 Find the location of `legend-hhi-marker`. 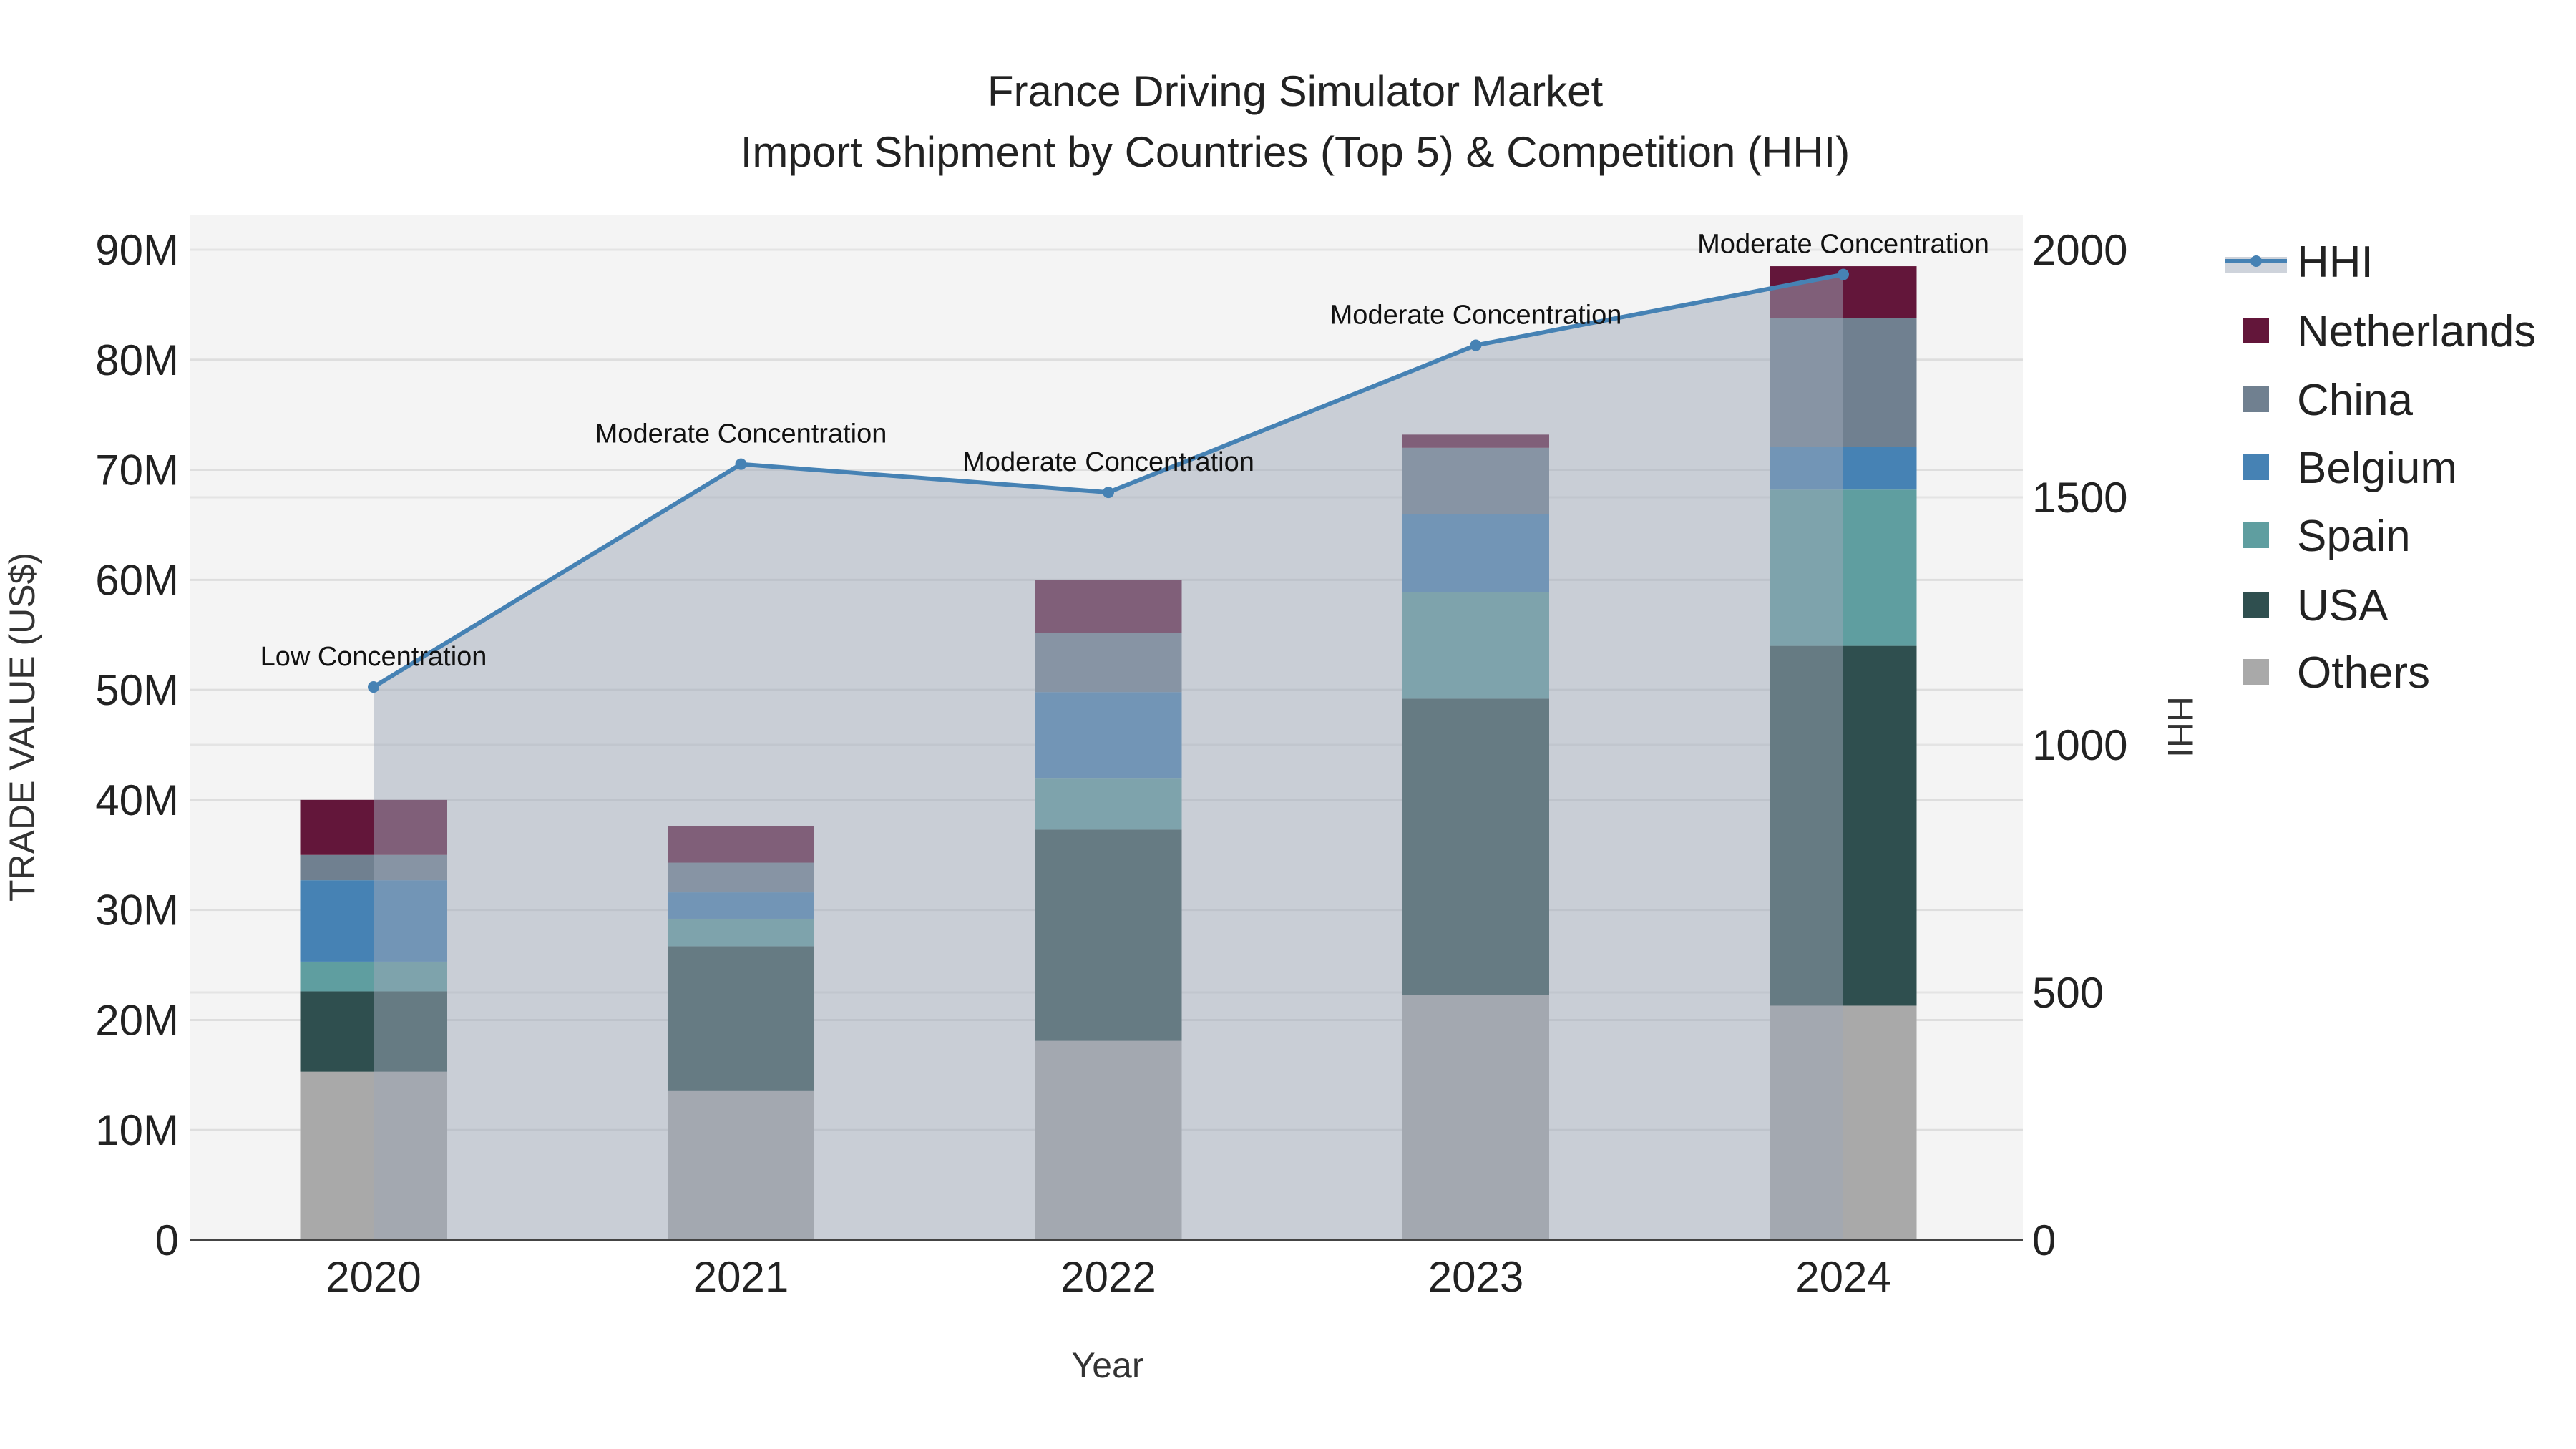

legend-hhi-marker is located at coordinates (2256, 261).